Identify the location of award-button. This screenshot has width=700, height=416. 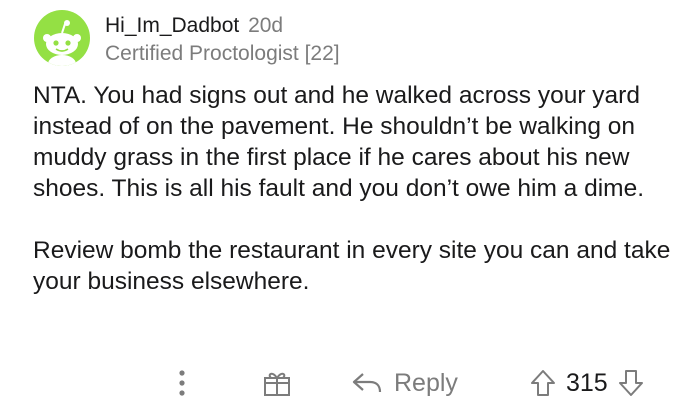
(277, 383).